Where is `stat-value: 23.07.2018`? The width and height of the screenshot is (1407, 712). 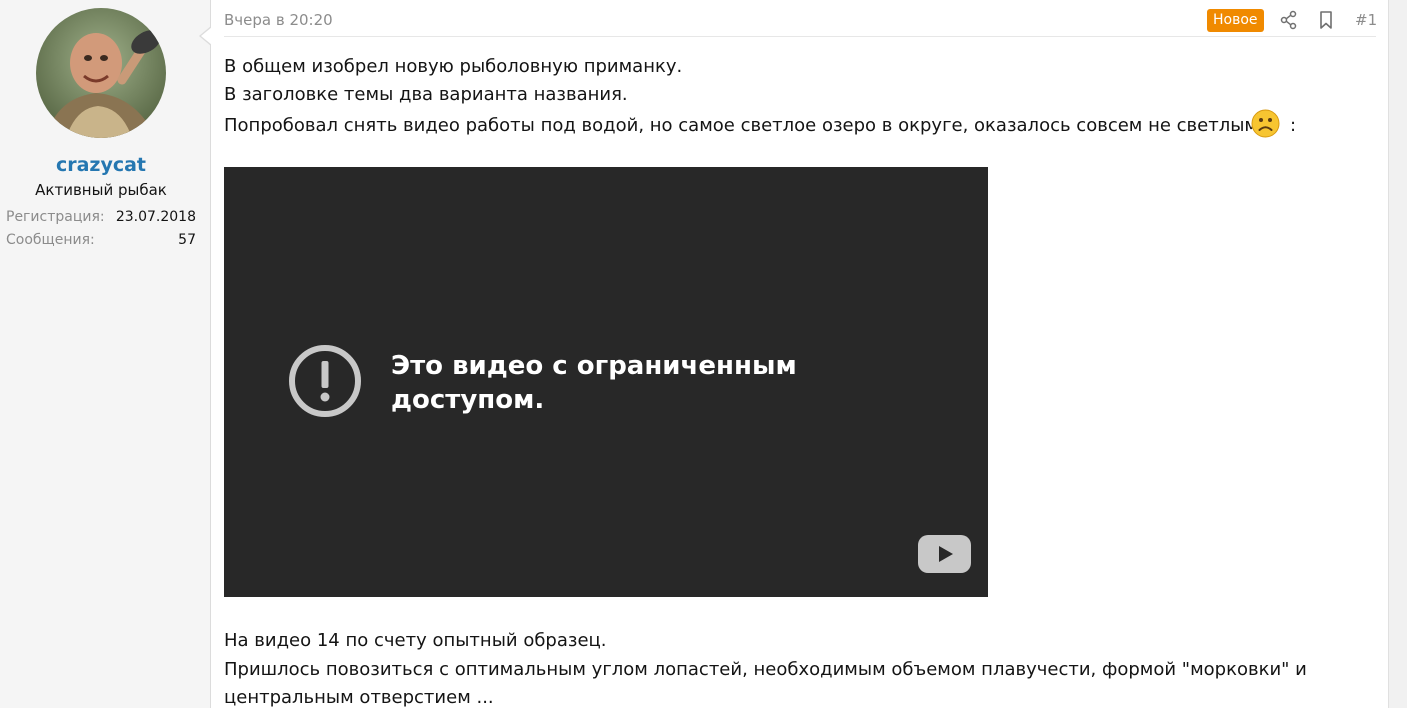
stat-value: 23.07.2018 is located at coordinates (155, 217).